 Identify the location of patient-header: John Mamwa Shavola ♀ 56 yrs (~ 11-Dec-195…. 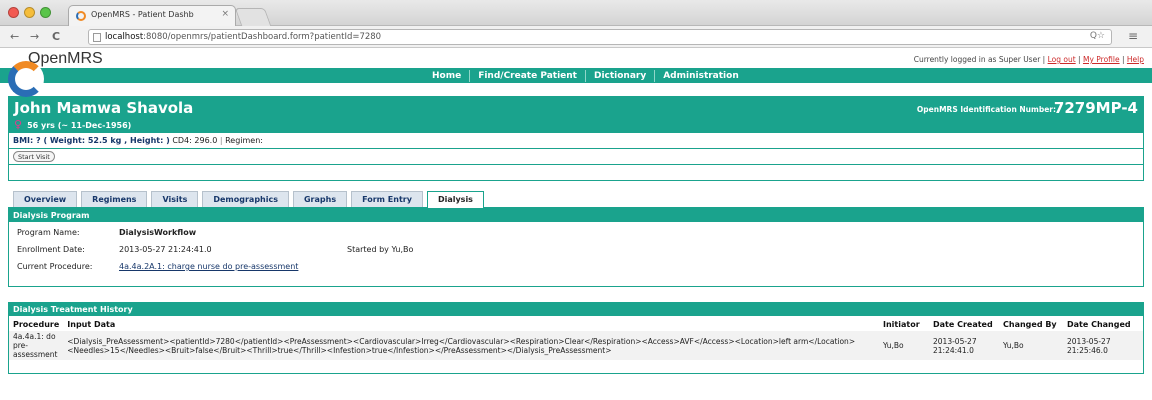
(576, 114).